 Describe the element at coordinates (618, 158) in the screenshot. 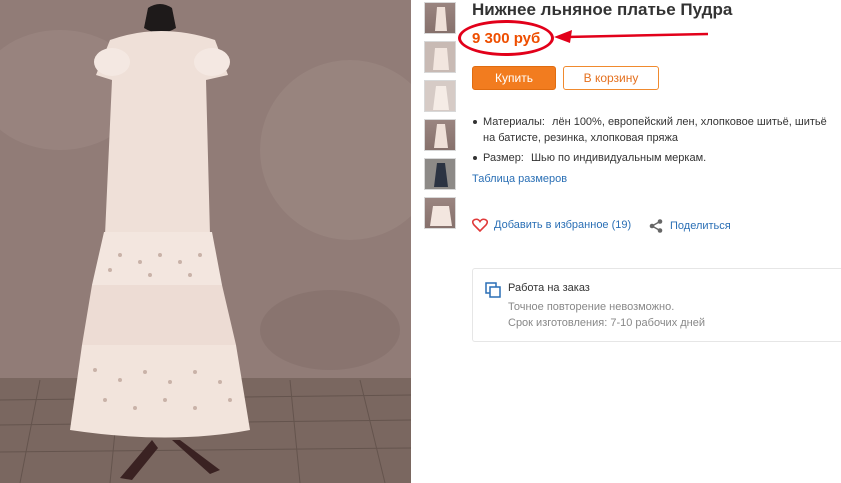

I see `detail-value: Шью по индивидуальным меркам.` at that location.